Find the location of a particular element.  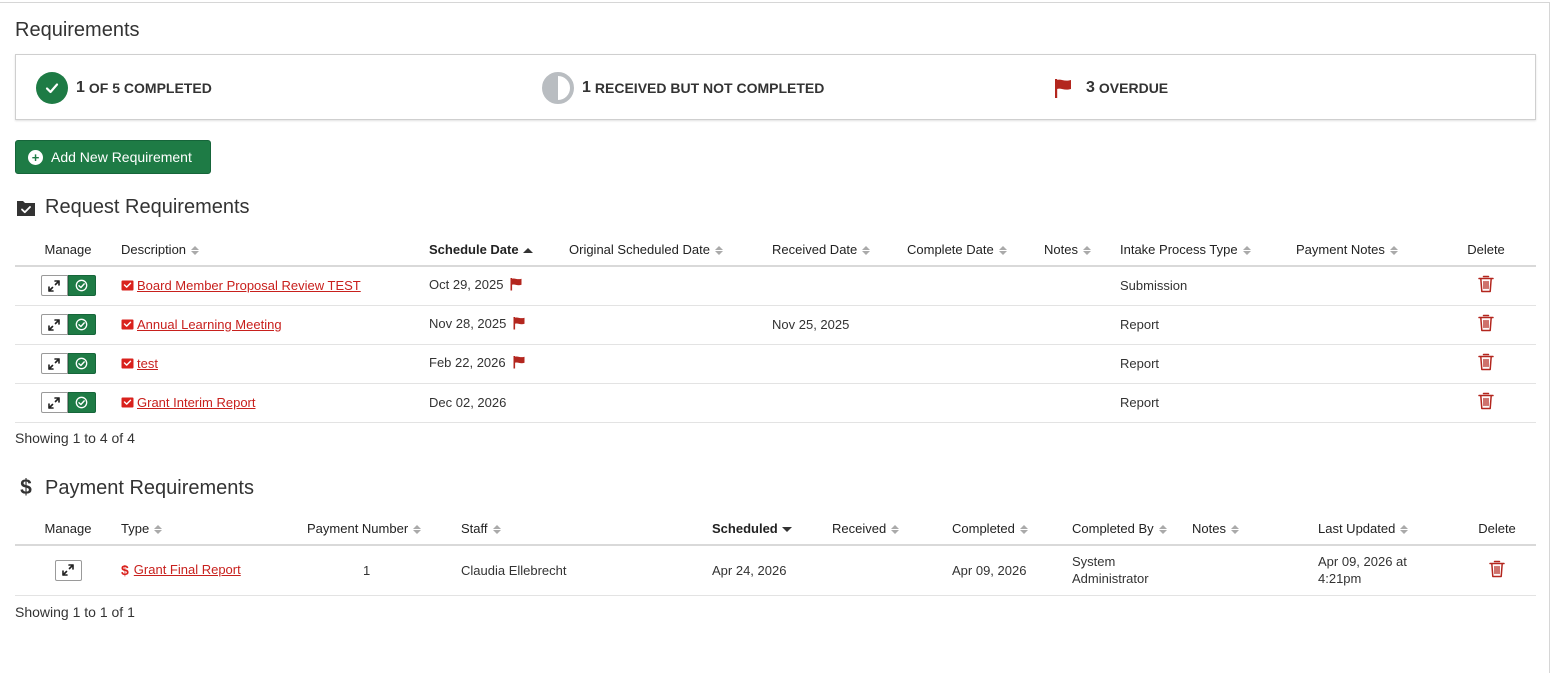

summary-received: 1 RECEIVED BUT NOT COMPLETED is located at coordinates (683, 88).